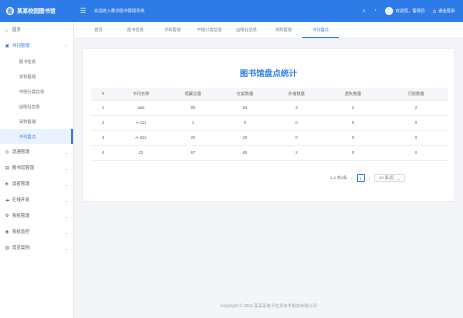 The image size is (463, 318). What do you see at coordinates (141, 94) in the screenshot?
I see `column-header-book-name: 书刊名称` at bounding box center [141, 94].